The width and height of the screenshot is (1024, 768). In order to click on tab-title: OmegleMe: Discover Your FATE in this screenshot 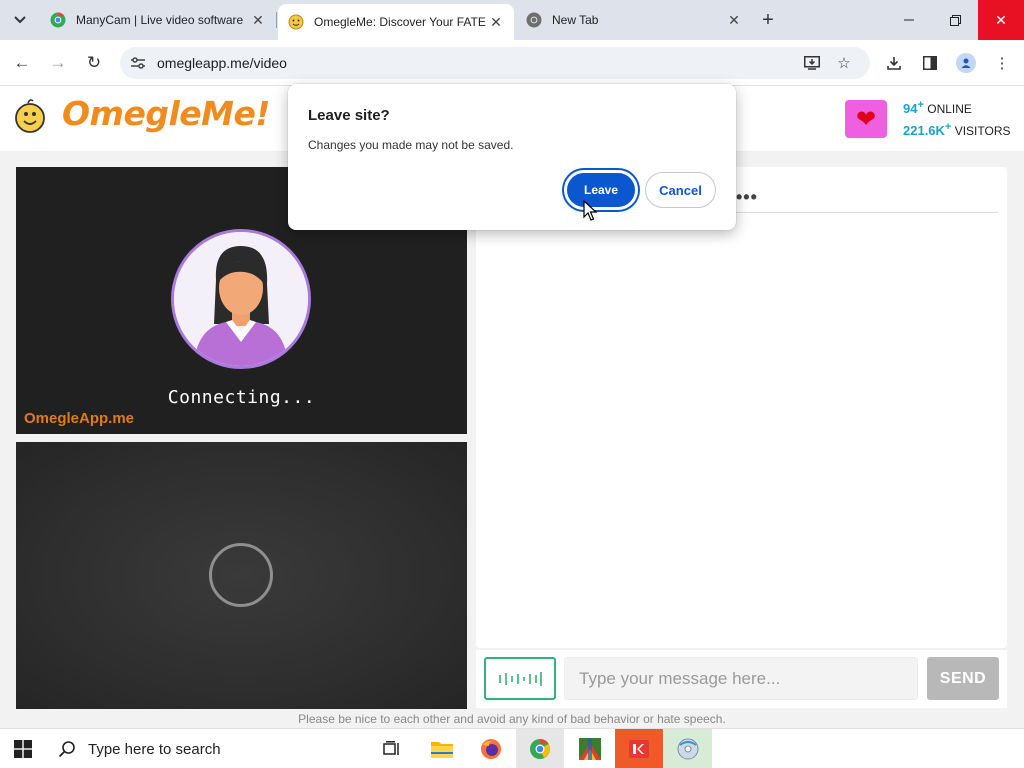, I will do `click(400, 22)`.